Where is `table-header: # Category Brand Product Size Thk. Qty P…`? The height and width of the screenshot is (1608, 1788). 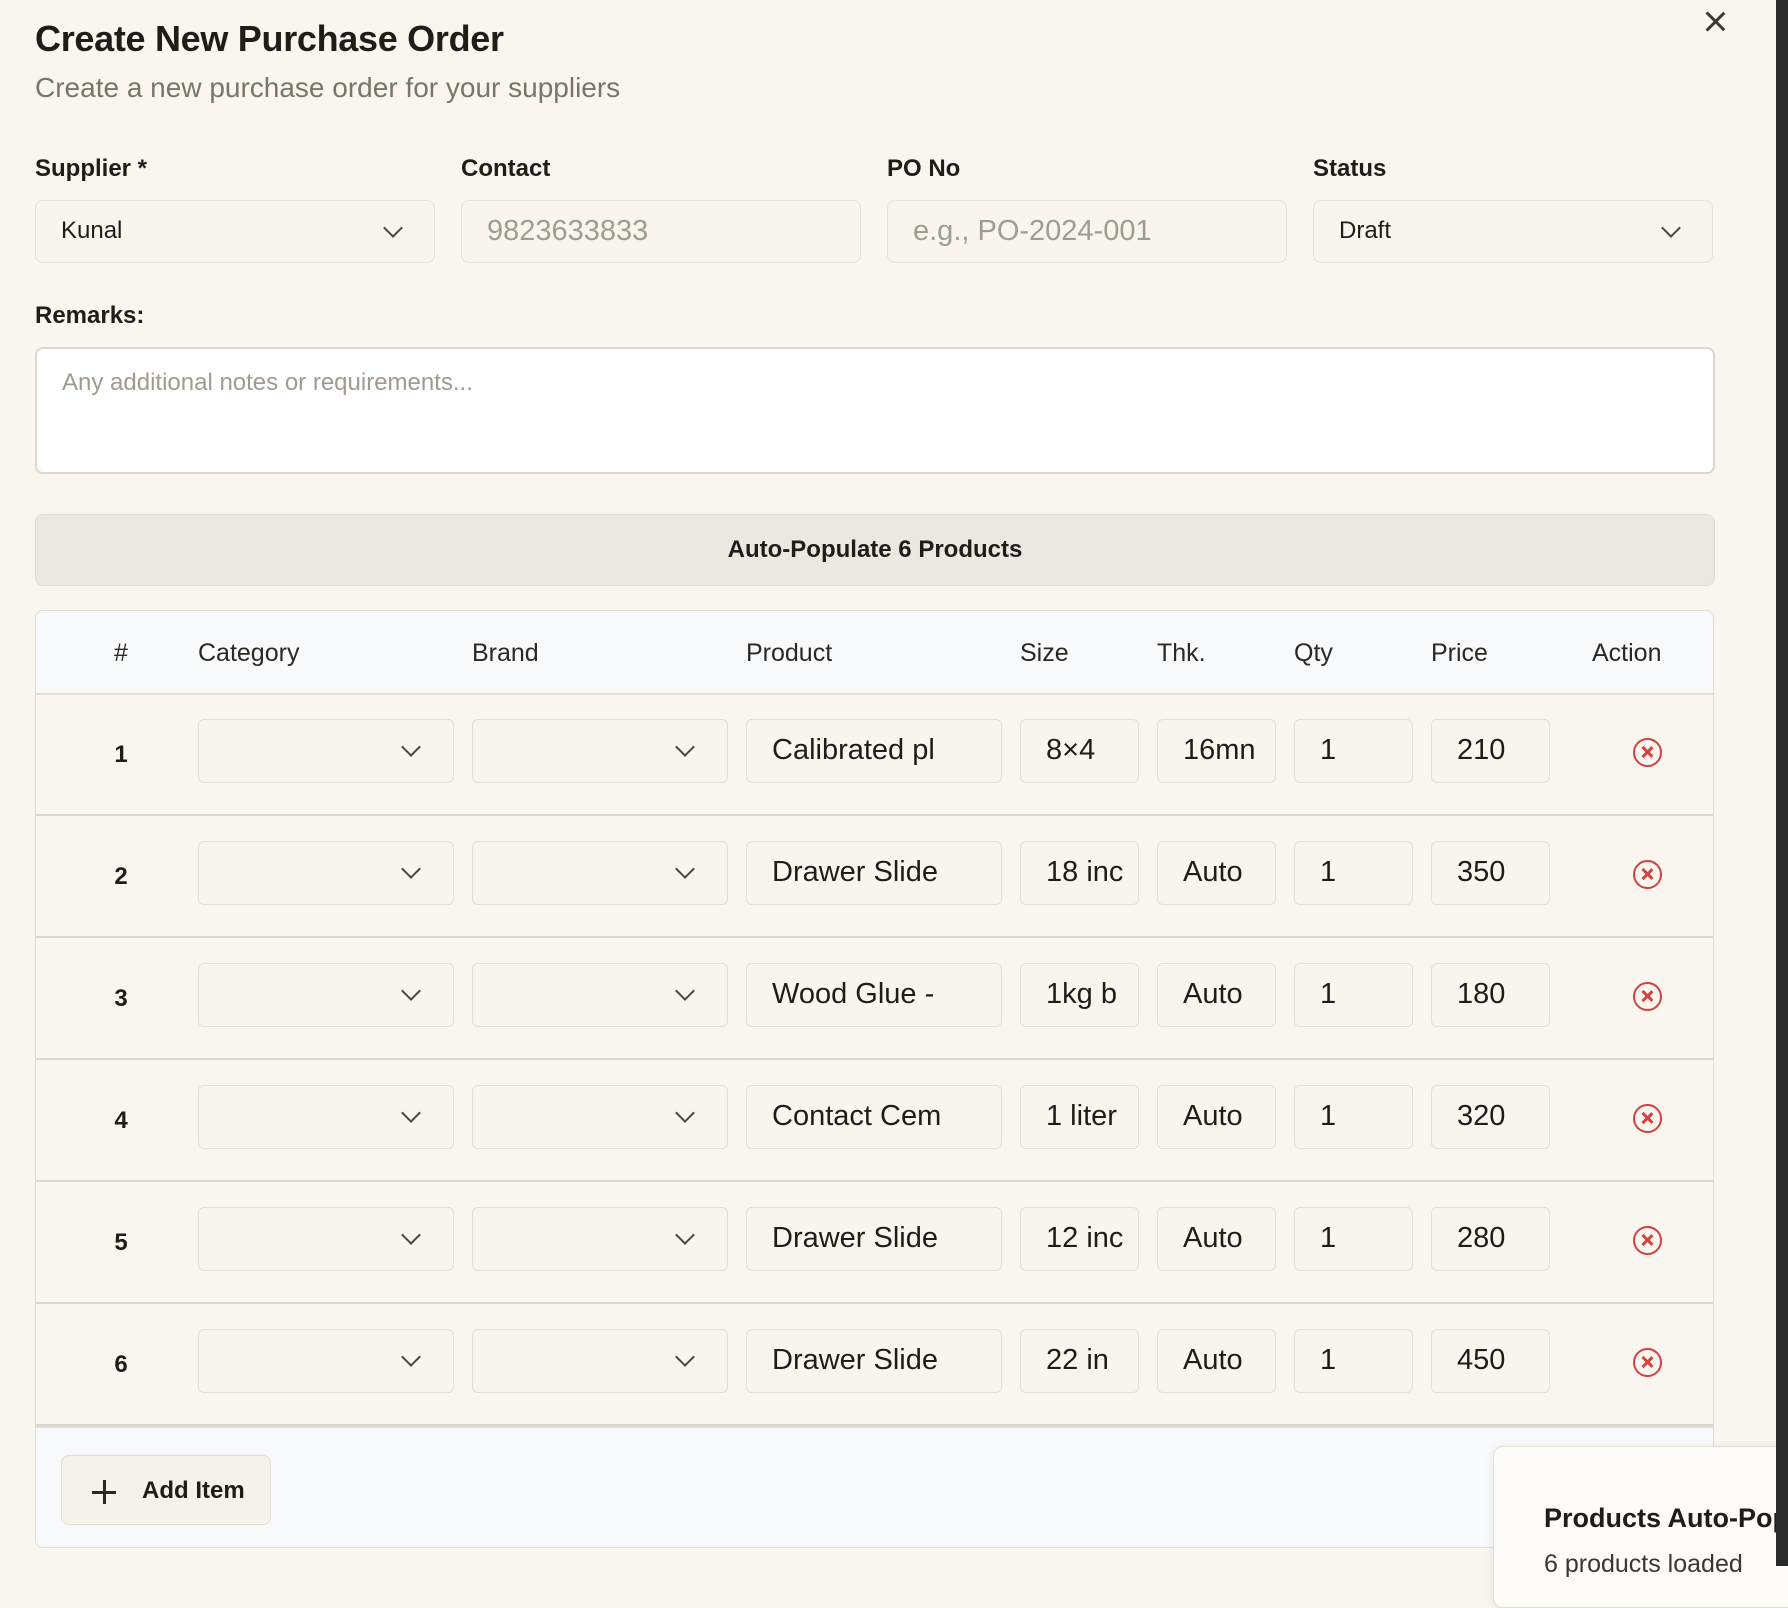
table-header: # Category Brand Product Size Thk. Qty P… is located at coordinates (874, 653).